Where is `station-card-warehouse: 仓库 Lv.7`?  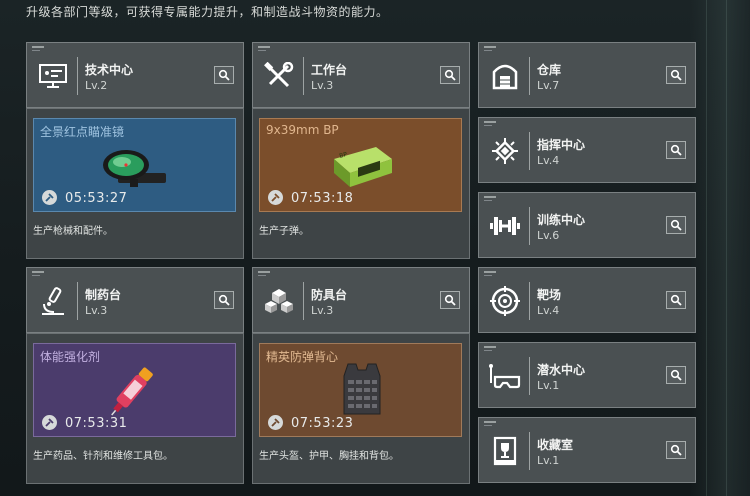
station-card-warehouse: 仓库 Lv.7 is located at coordinates (587, 75).